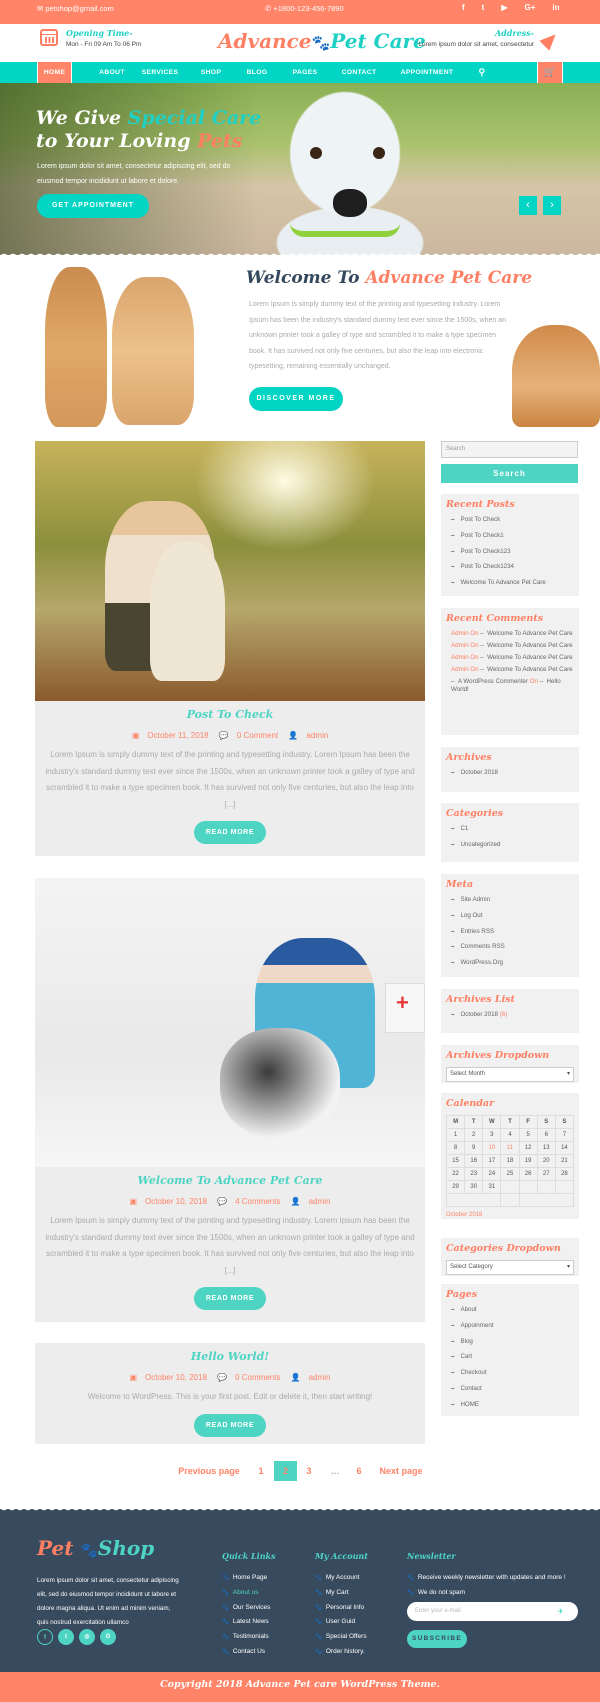 This screenshot has height=1702, width=600. Describe the element at coordinates (209, 1471) in the screenshot. I see `previous-page-link: Previous page` at that location.